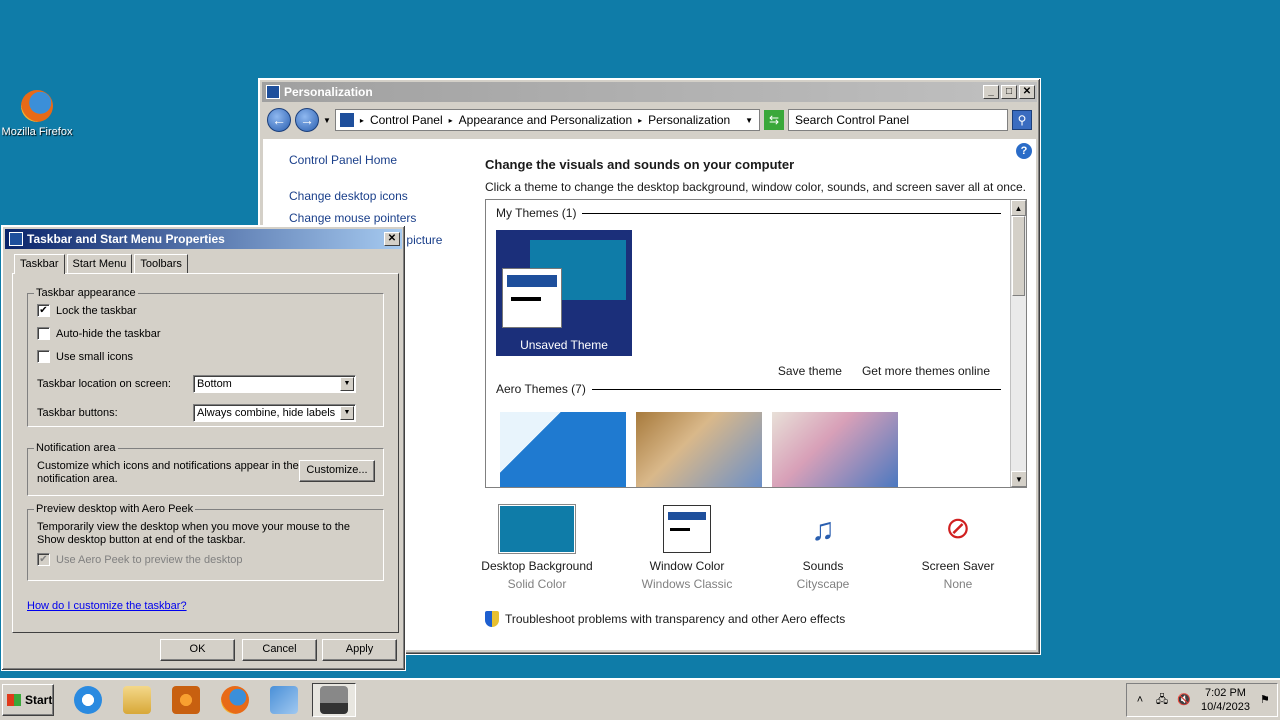 This screenshot has height=720, width=1280. Describe the element at coordinates (86, 293) in the screenshot. I see `taskbar-appearance-legend: Taskbar appearance` at that location.